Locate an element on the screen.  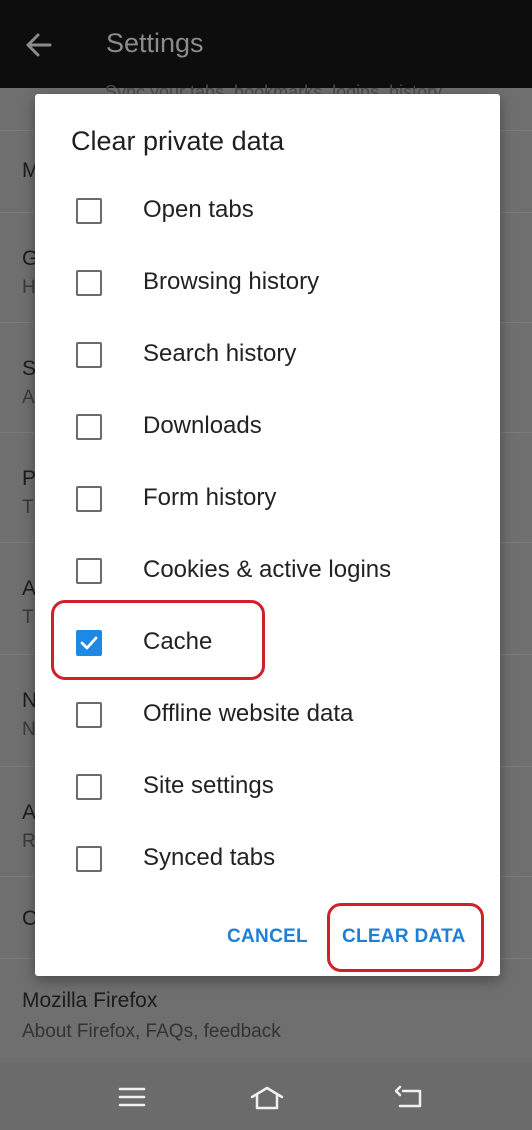
list-item-title: P is located at coordinates (29, 478).